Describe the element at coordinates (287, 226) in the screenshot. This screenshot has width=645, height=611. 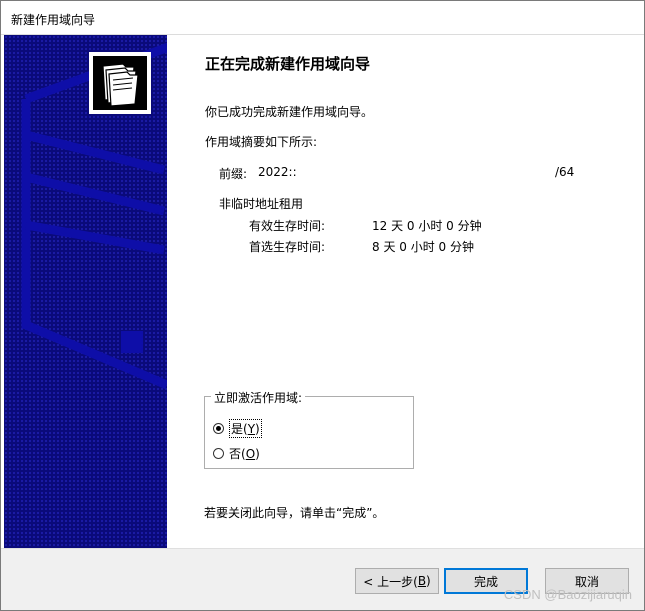
I see `valid-lifetime-label: 有效生存时间:` at that location.